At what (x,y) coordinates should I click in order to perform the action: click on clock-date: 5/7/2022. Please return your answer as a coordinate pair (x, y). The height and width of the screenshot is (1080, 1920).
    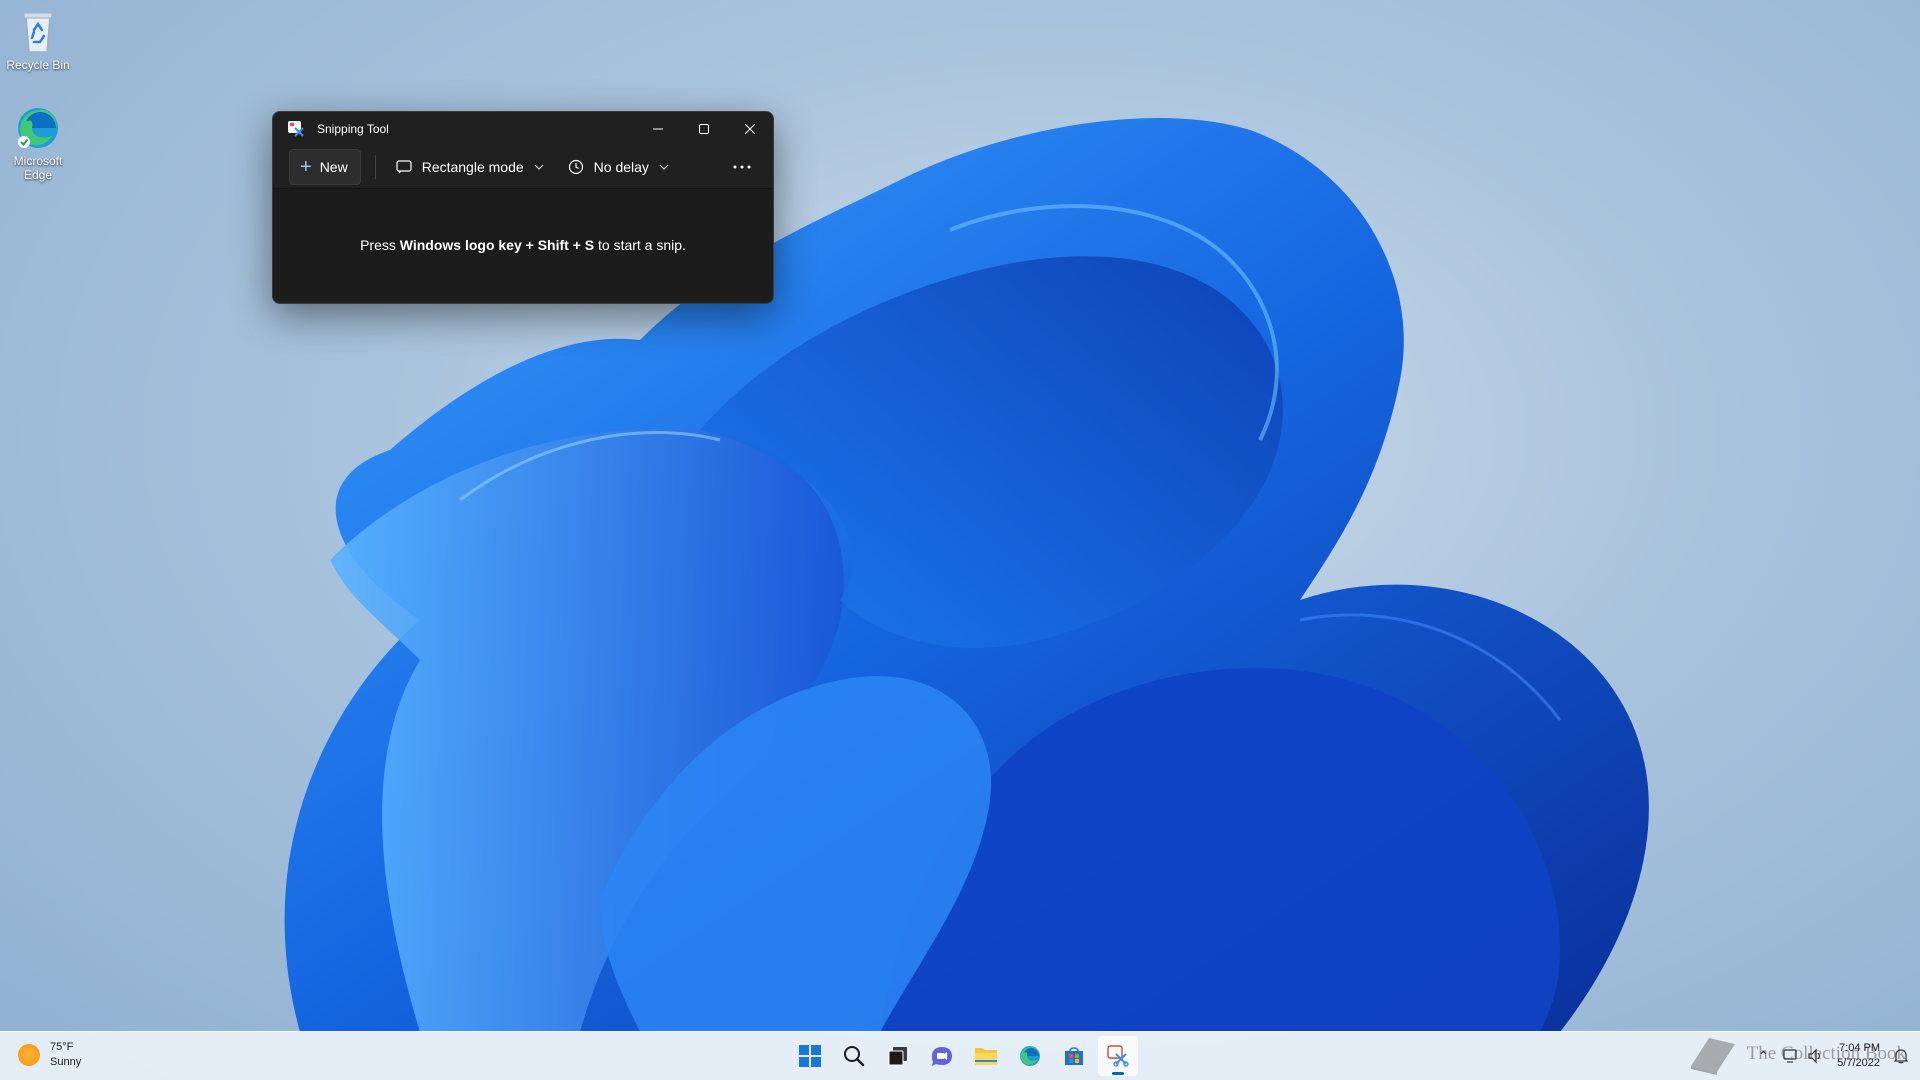
    Looking at the image, I should click on (1858, 1063).